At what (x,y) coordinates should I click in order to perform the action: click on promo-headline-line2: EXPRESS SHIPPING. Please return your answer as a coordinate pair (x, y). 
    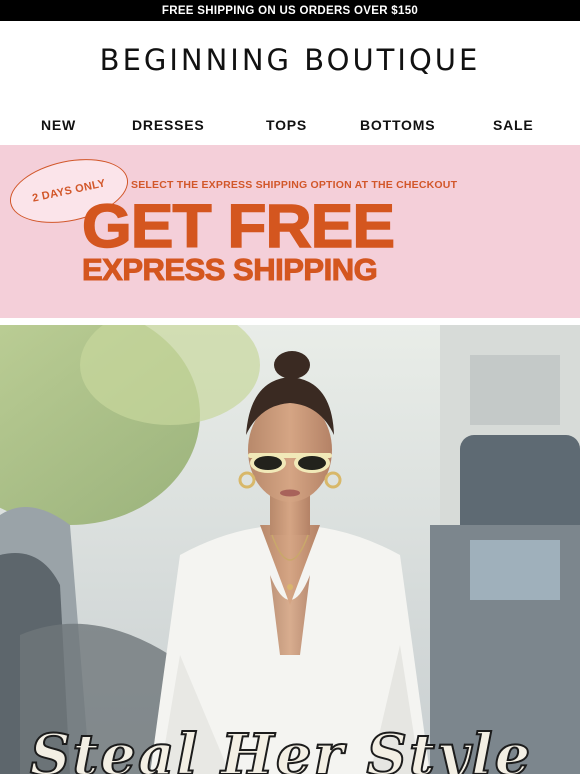
    Looking at the image, I should click on (230, 269).